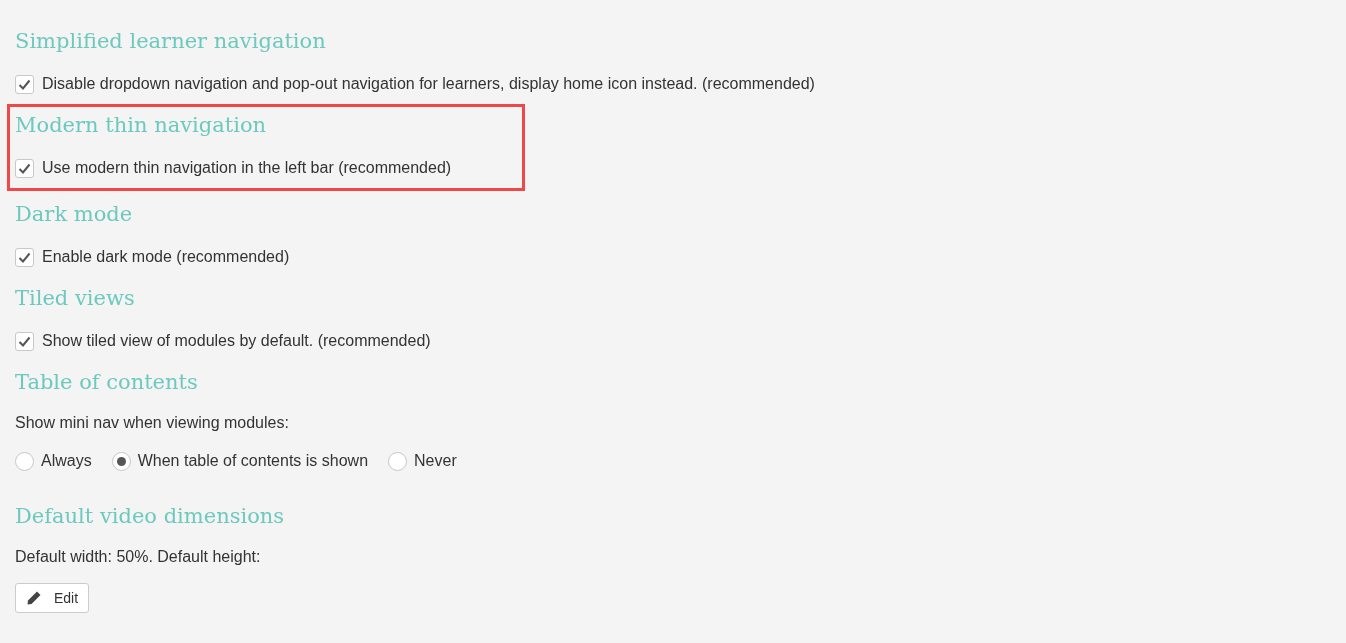 The height and width of the screenshot is (643, 1346). Describe the element at coordinates (52, 598) in the screenshot. I see `edit-button: Edit` at that location.